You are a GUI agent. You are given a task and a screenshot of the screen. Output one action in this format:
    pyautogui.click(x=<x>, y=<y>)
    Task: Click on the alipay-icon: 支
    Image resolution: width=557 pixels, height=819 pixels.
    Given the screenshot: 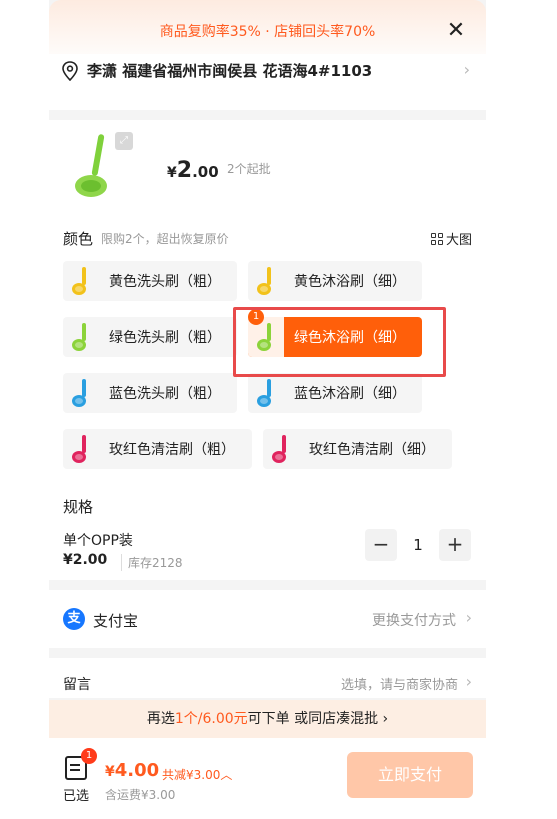 What is the action you would take?
    pyautogui.click(x=74, y=619)
    